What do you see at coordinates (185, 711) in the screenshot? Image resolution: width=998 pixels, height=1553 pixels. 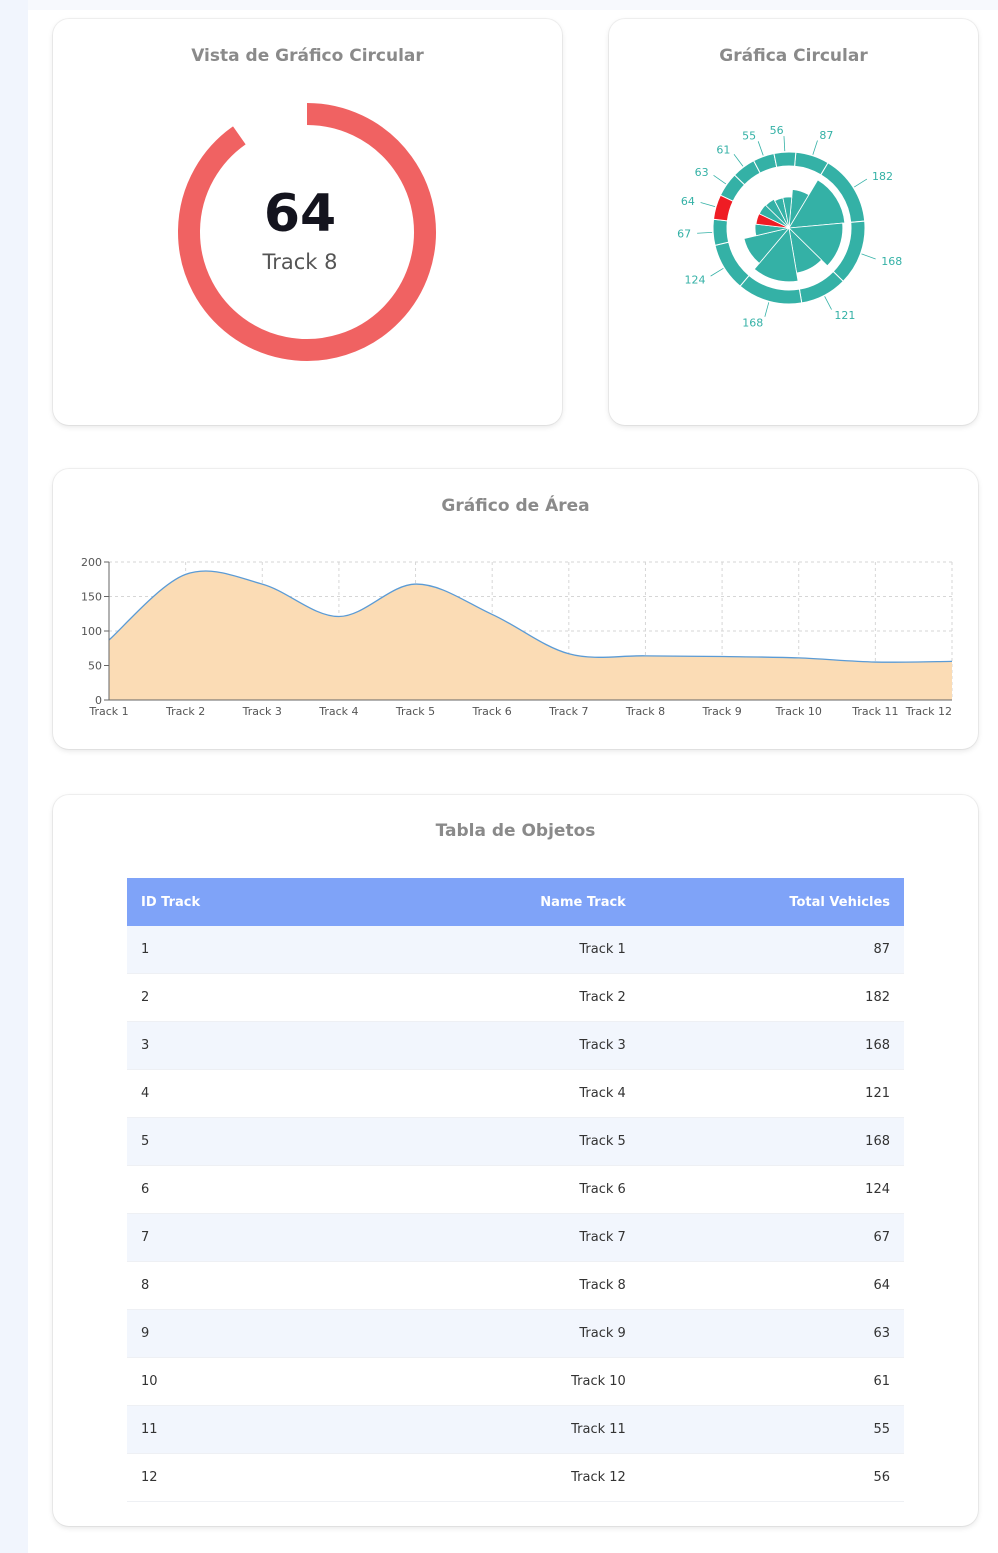 I see `area-x-tick-label: Track 2` at bounding box center [185, 711].